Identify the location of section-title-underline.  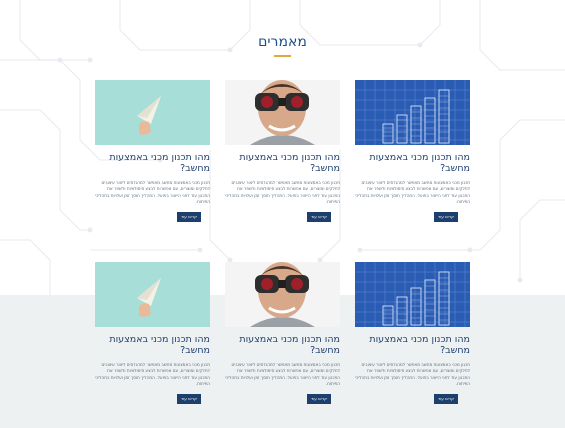
(282, 56).